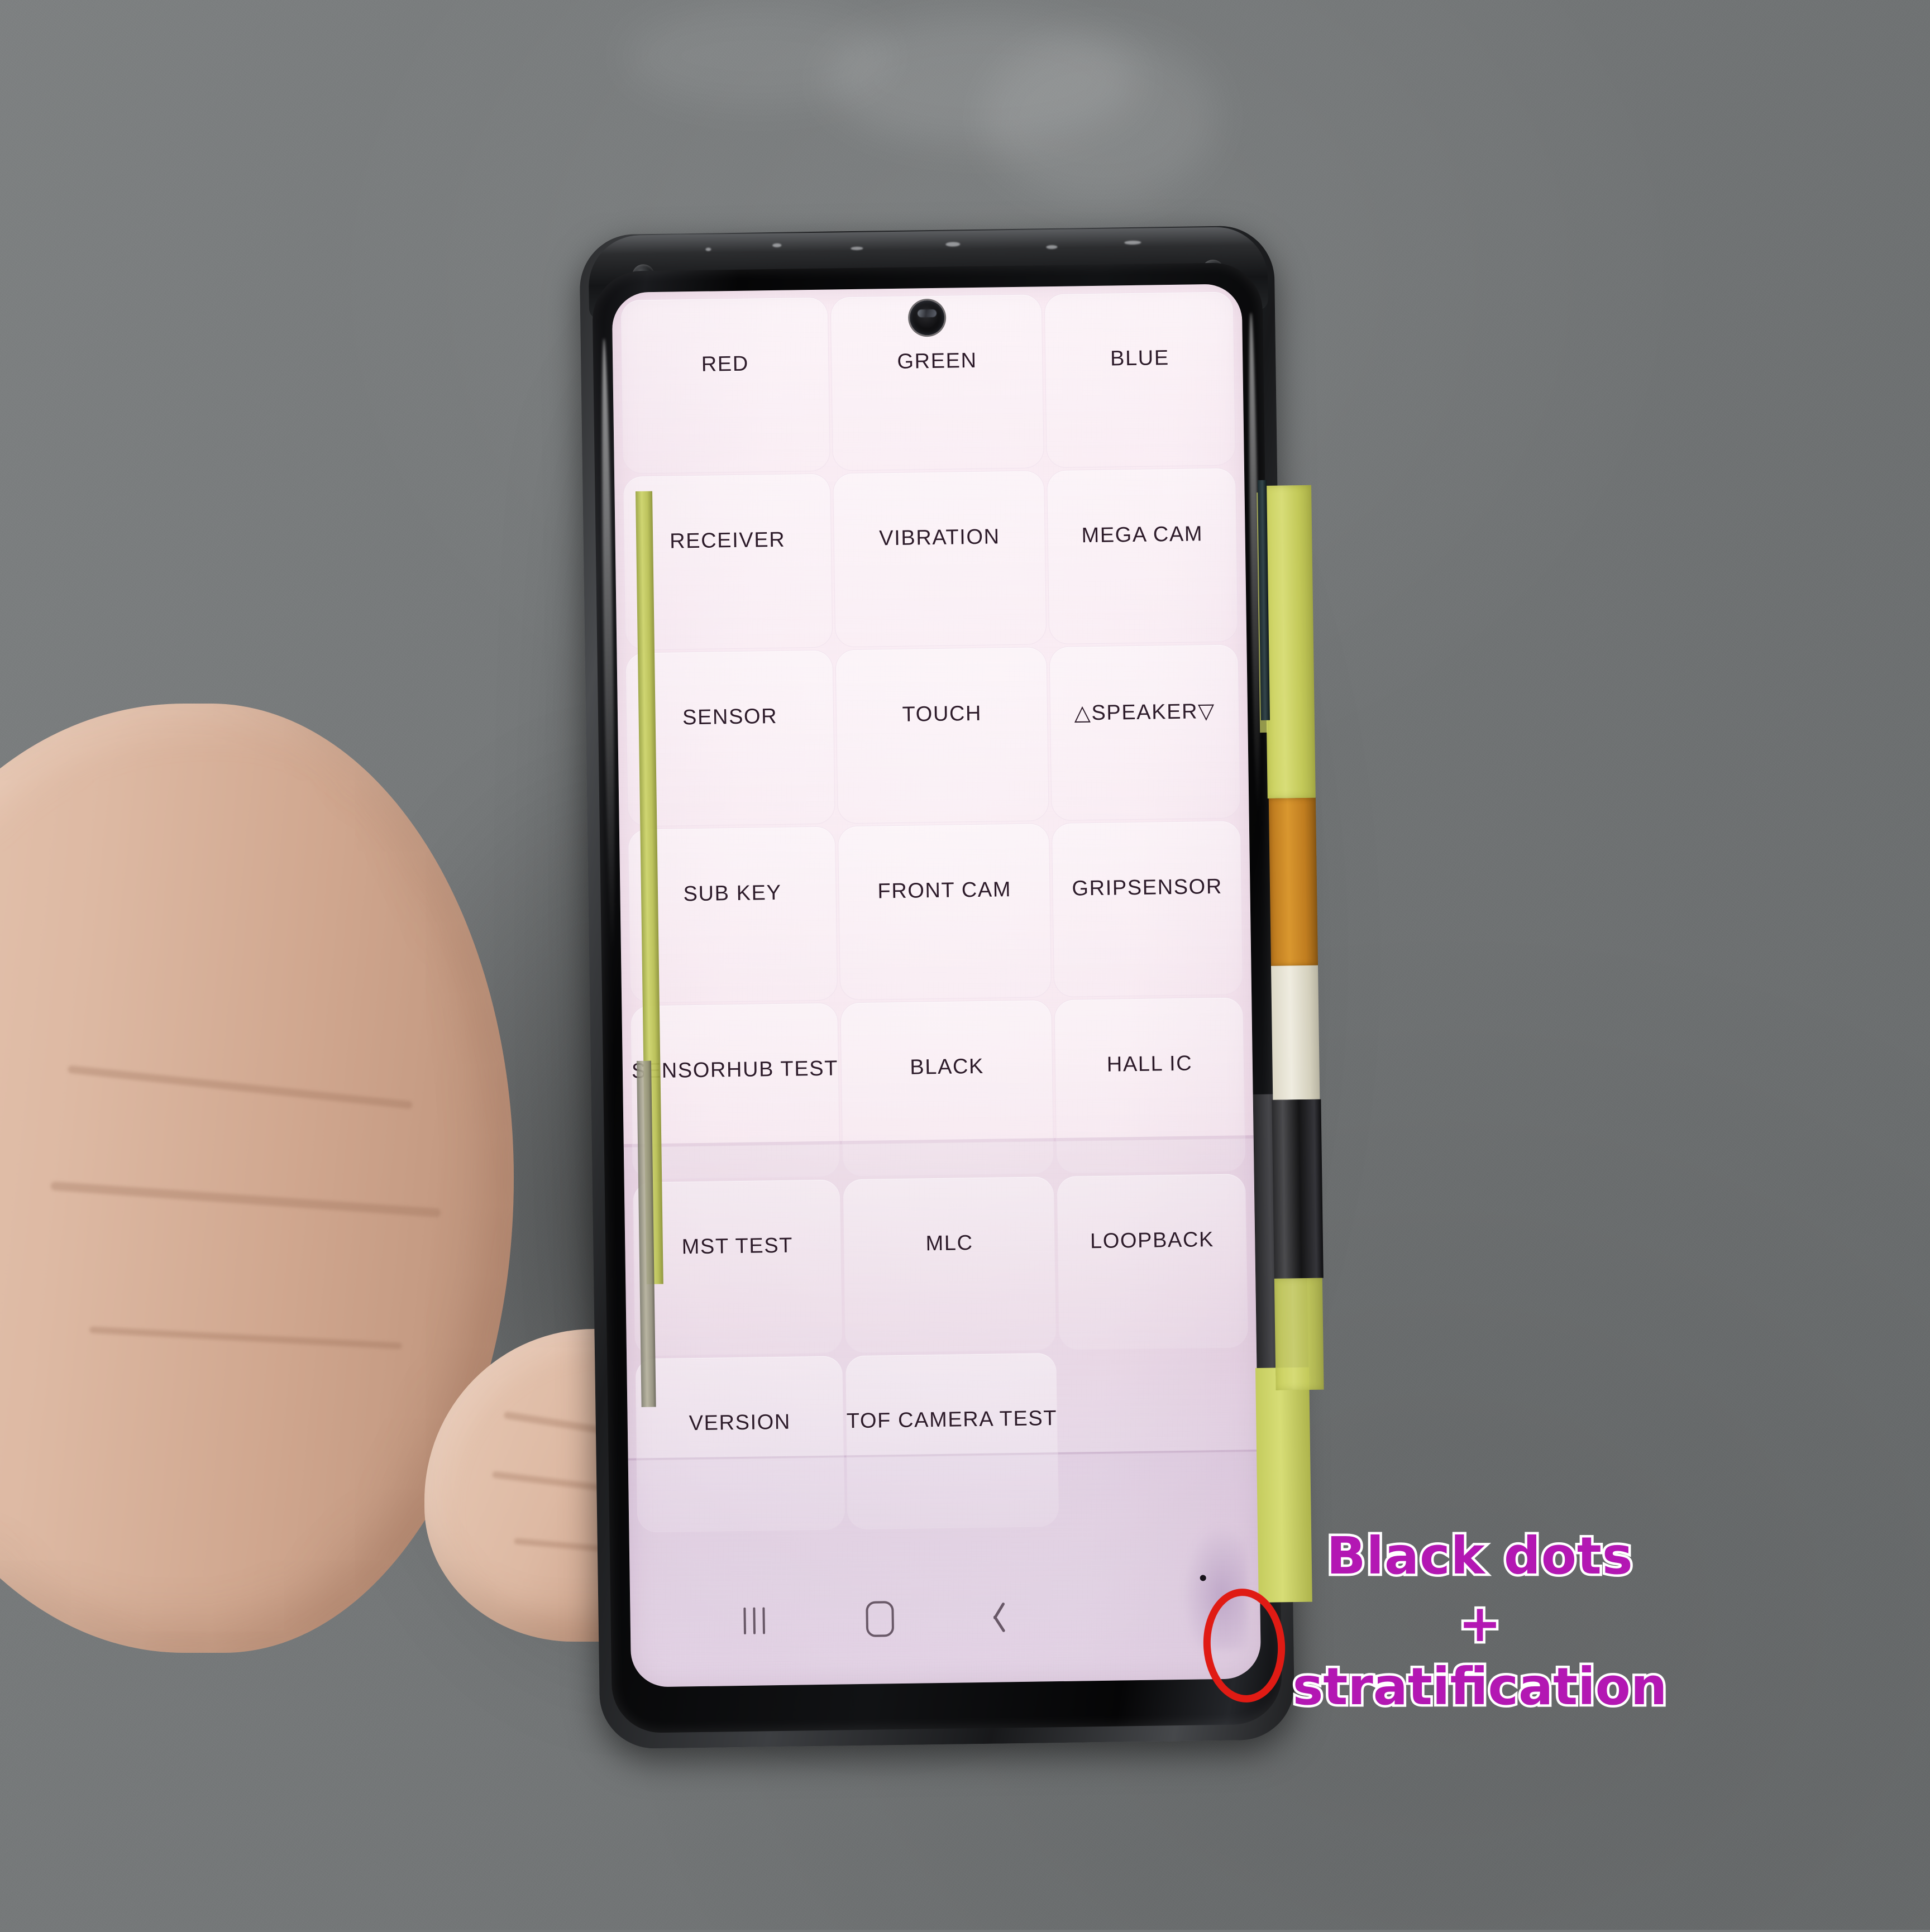 The image size is (1930, 1932). I want to click on test-button-empty-slot, so click(1155, 1438).